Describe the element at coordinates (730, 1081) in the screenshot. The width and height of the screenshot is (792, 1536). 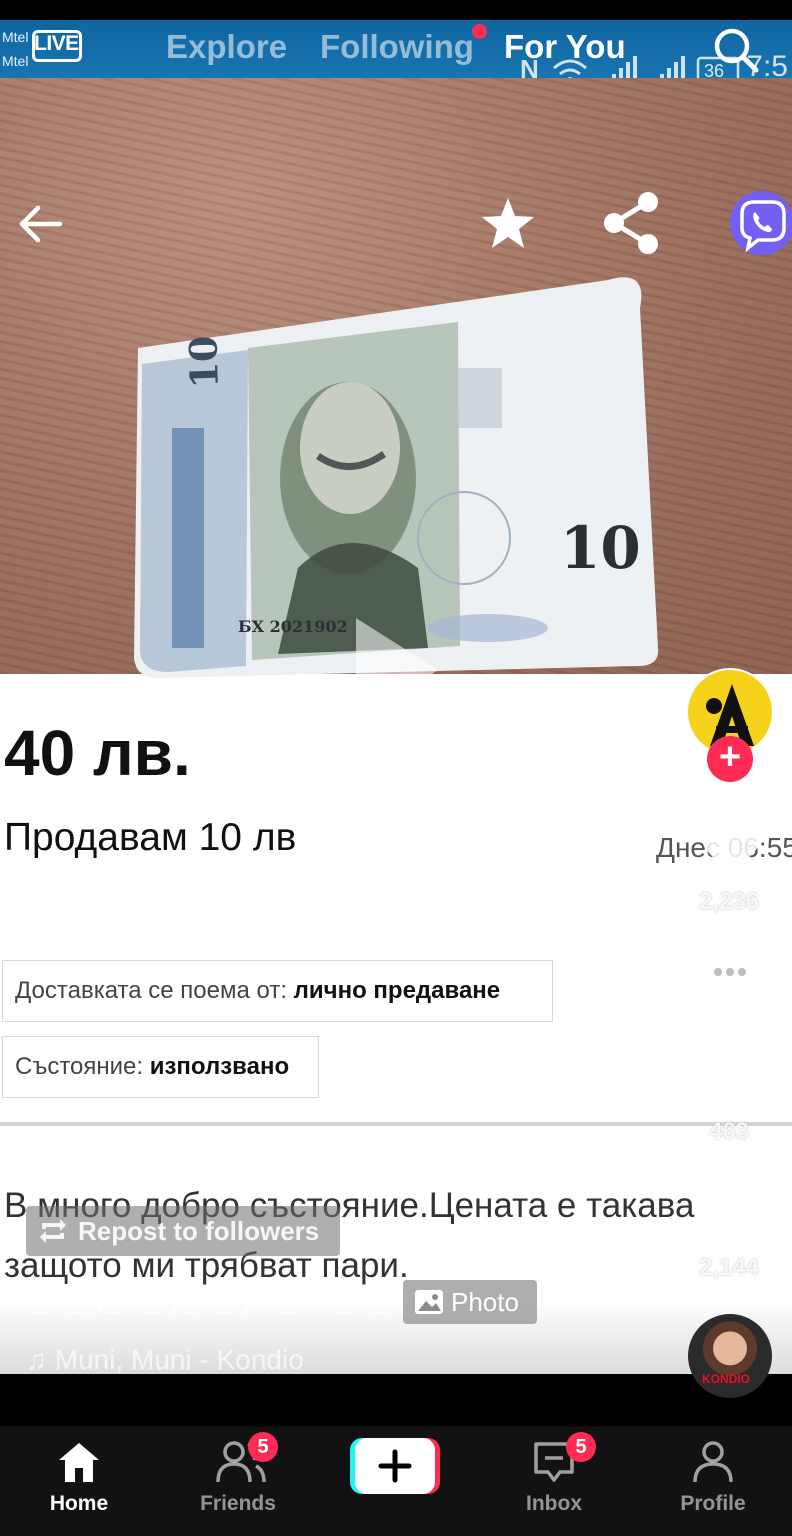
I see `bookmark-icon` at that location.